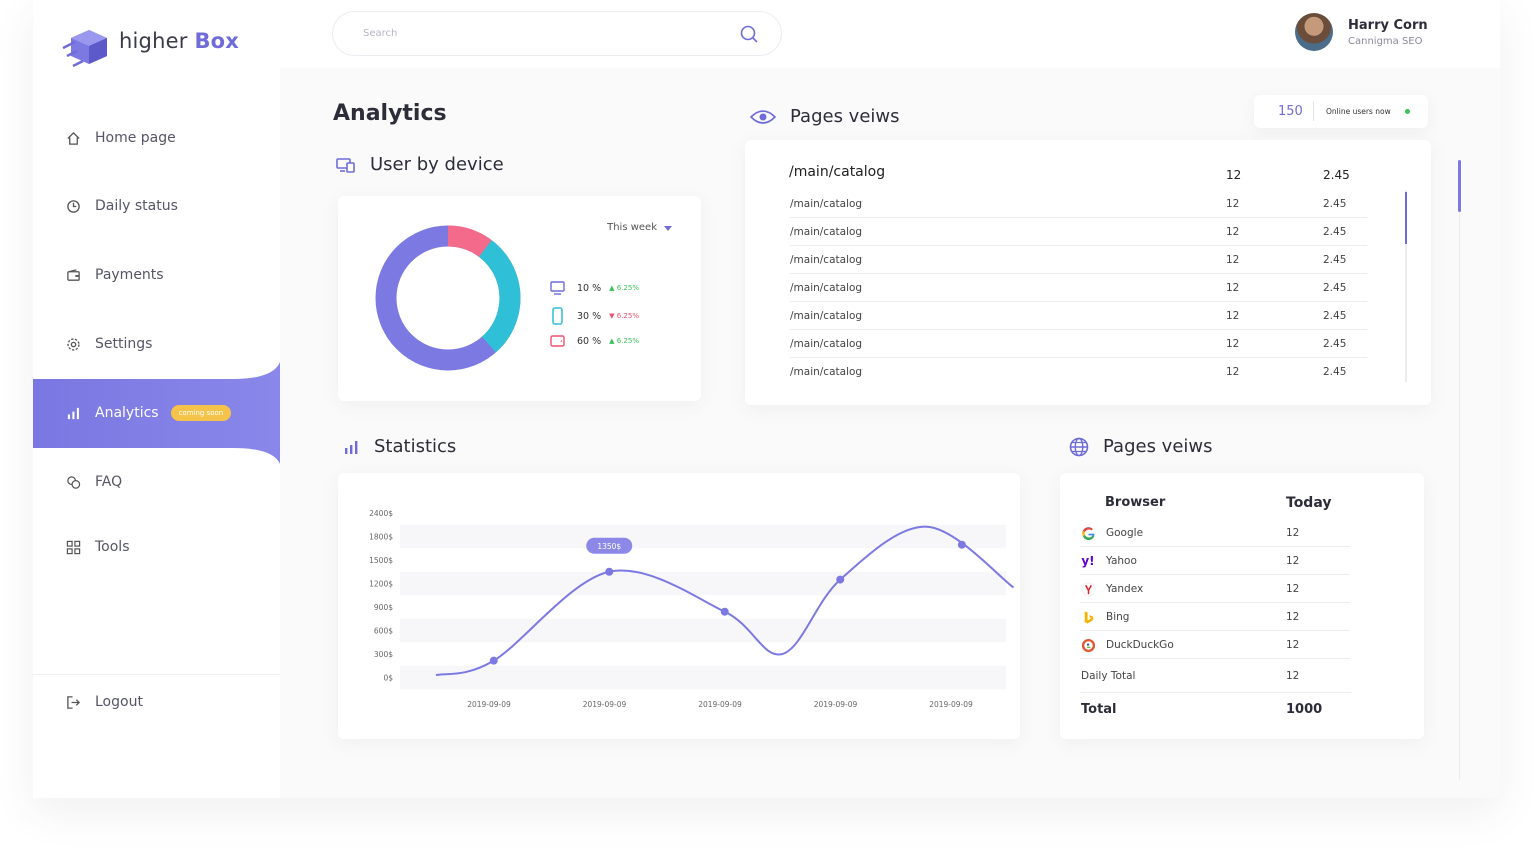  What do you see at coordinates (1459, 470) in the screenshot?
I see `page-scrollbar-track` at bounding box center [1459, 470].